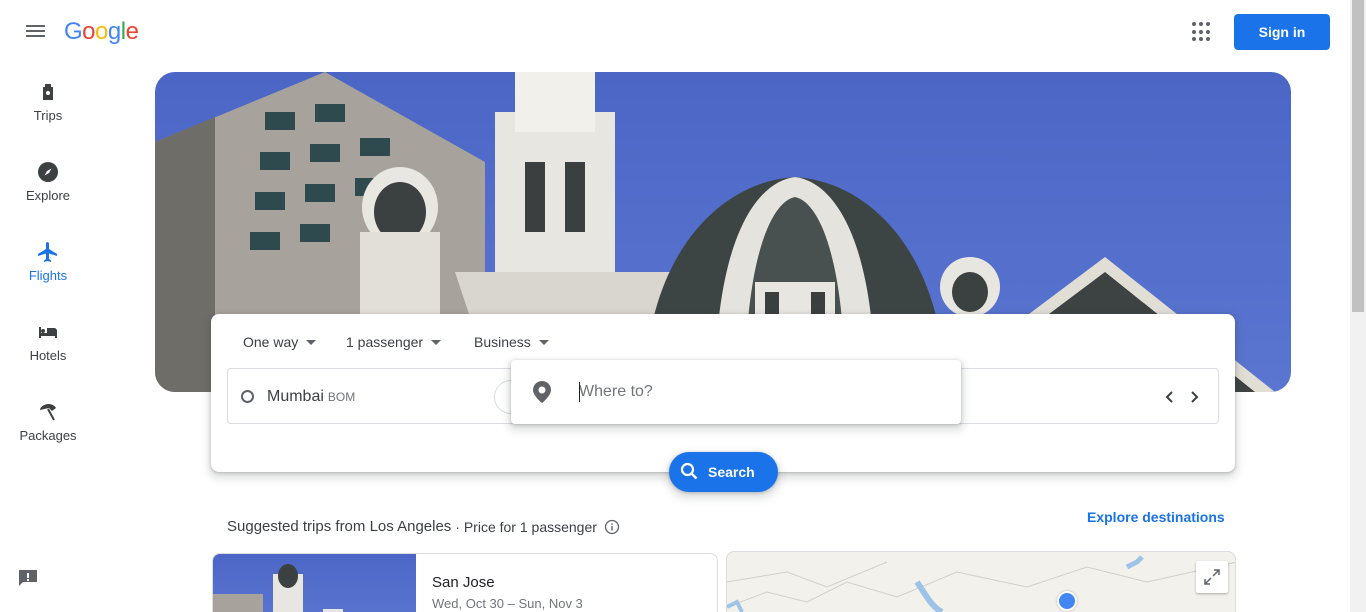 This screenshot has width=1366, height=612. I want to click on logo-letter: g, so click(114, 31).